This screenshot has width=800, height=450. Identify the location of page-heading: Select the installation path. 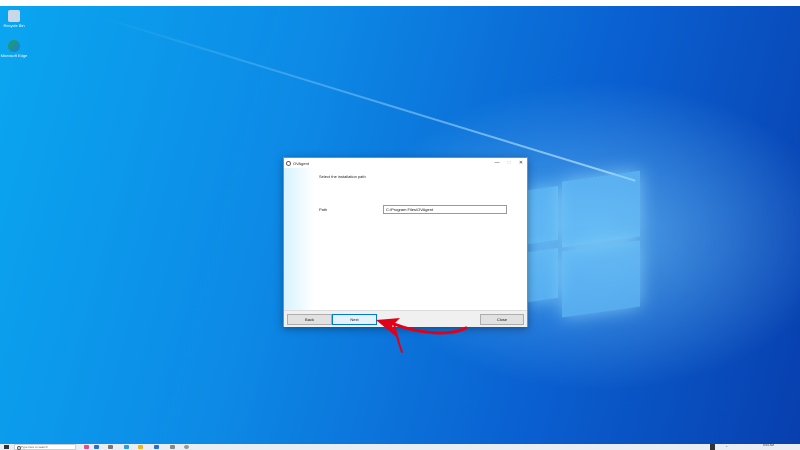
(342, 176).